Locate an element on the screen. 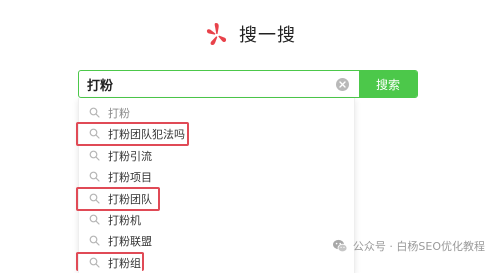  watermark: 公众号 · 白杨SEO优化教程 is located at coordinates (408, 246).